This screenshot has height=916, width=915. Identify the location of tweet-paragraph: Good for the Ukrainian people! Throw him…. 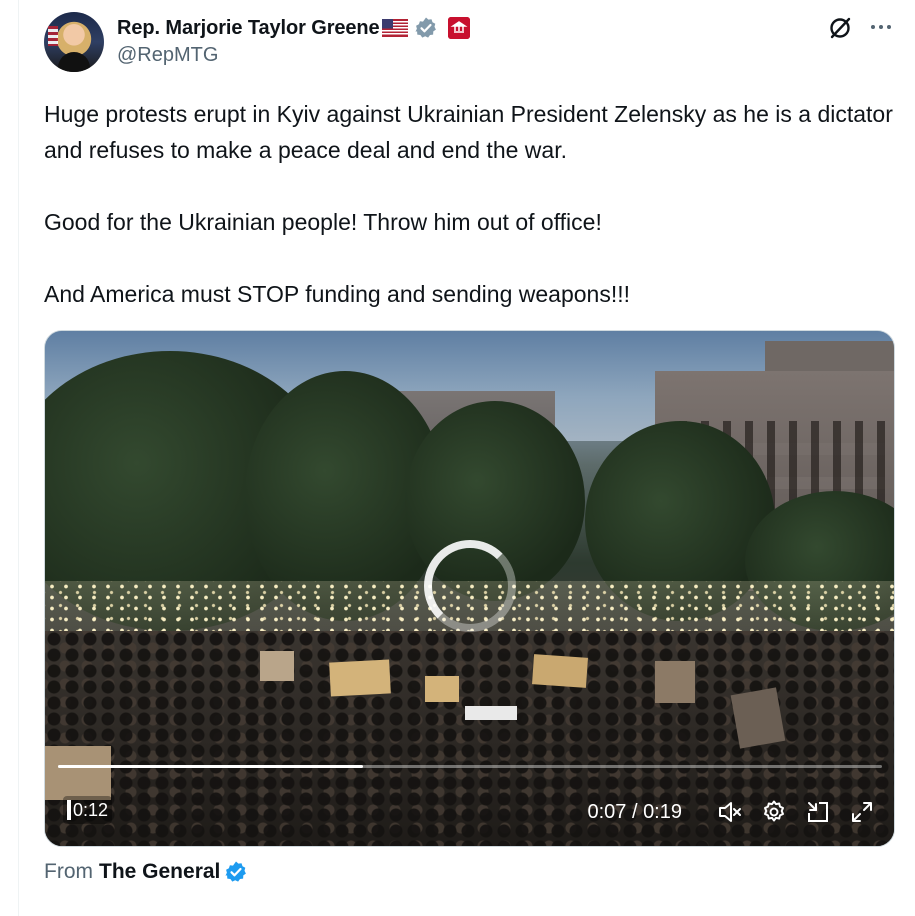
(323, 222).